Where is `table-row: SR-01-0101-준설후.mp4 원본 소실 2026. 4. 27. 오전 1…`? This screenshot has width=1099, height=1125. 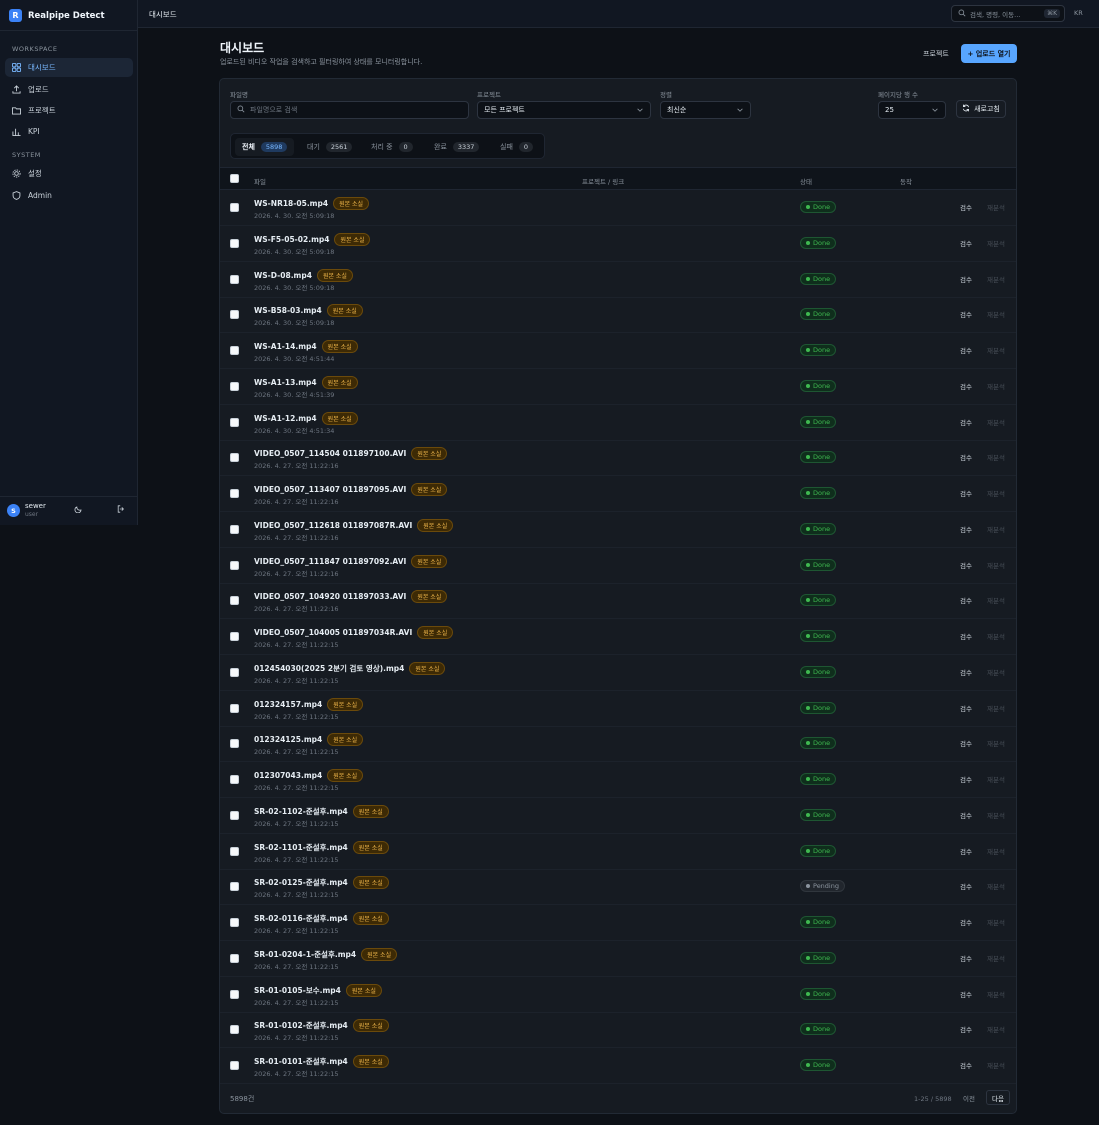
table-row: SR-01-0101-준설후.mp4 원본 소실 2026. 4. 27. 오전 1… is located at coordinates (618, 1066).